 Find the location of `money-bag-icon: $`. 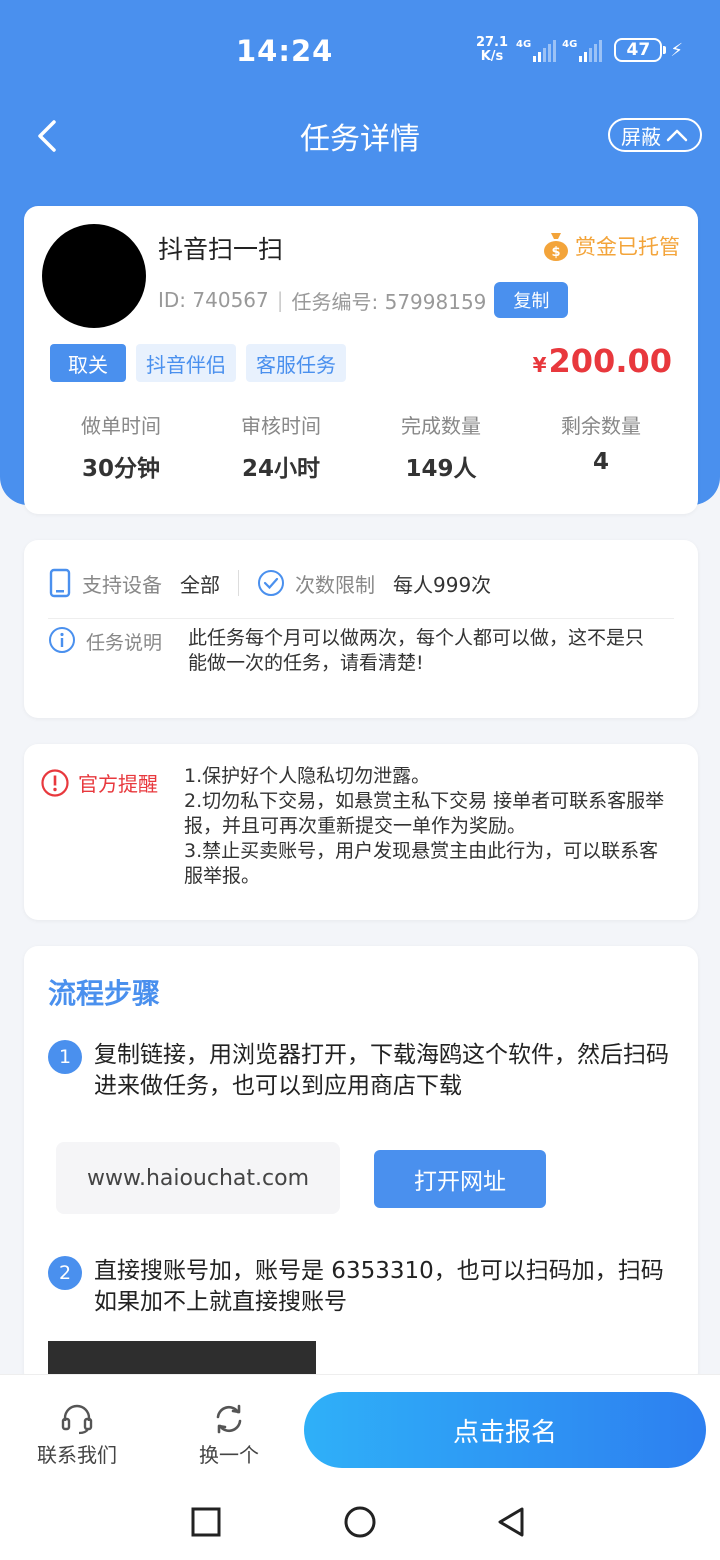

money-bag-icon: $ is located at coordinates (556, 247).